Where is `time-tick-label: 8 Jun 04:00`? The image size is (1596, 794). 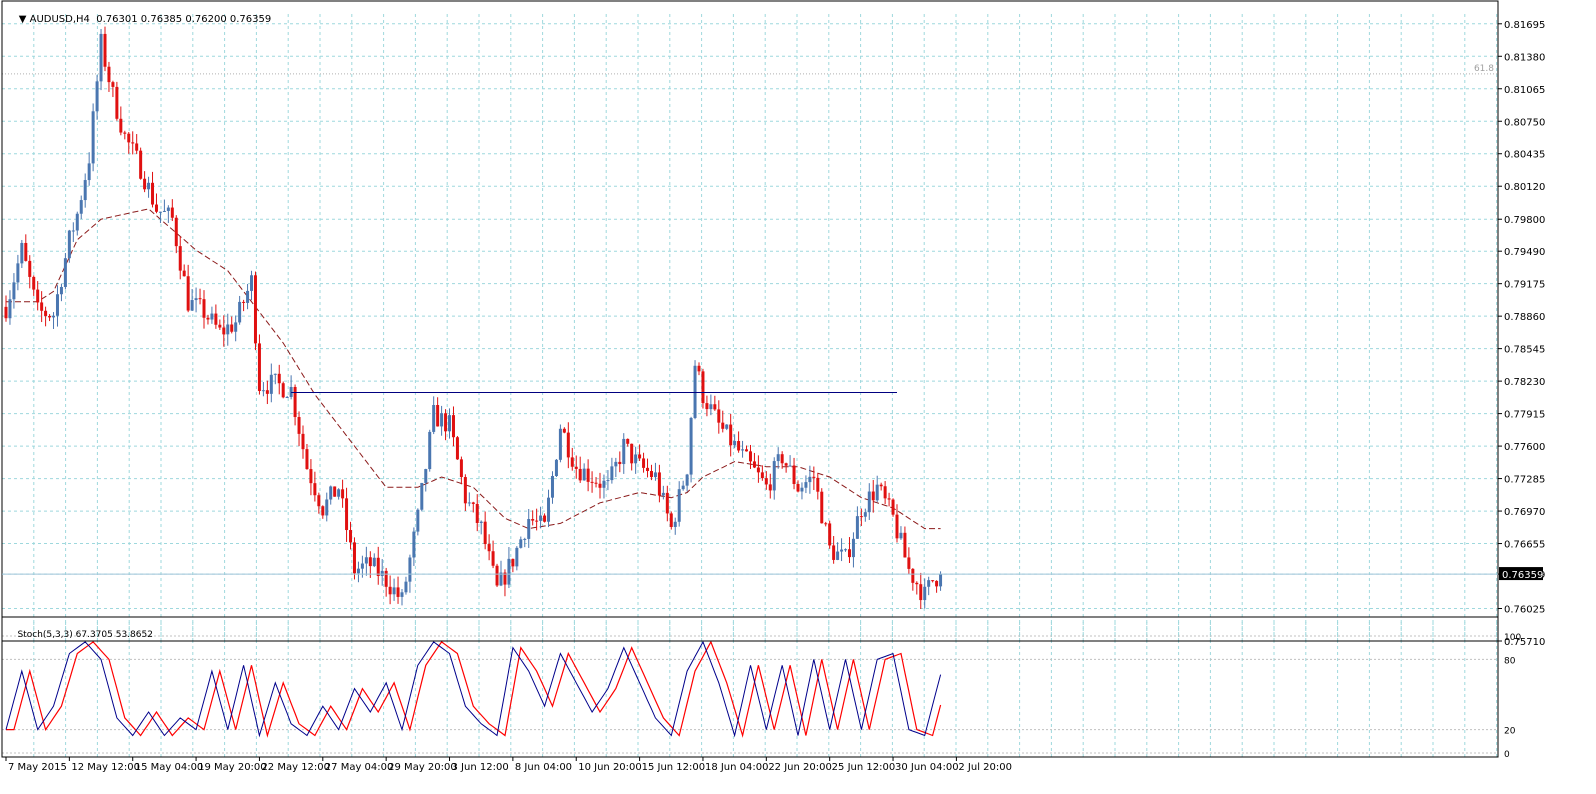
time-tick-label: 8 Jun 04:00 is located at coordinates (543, 767).